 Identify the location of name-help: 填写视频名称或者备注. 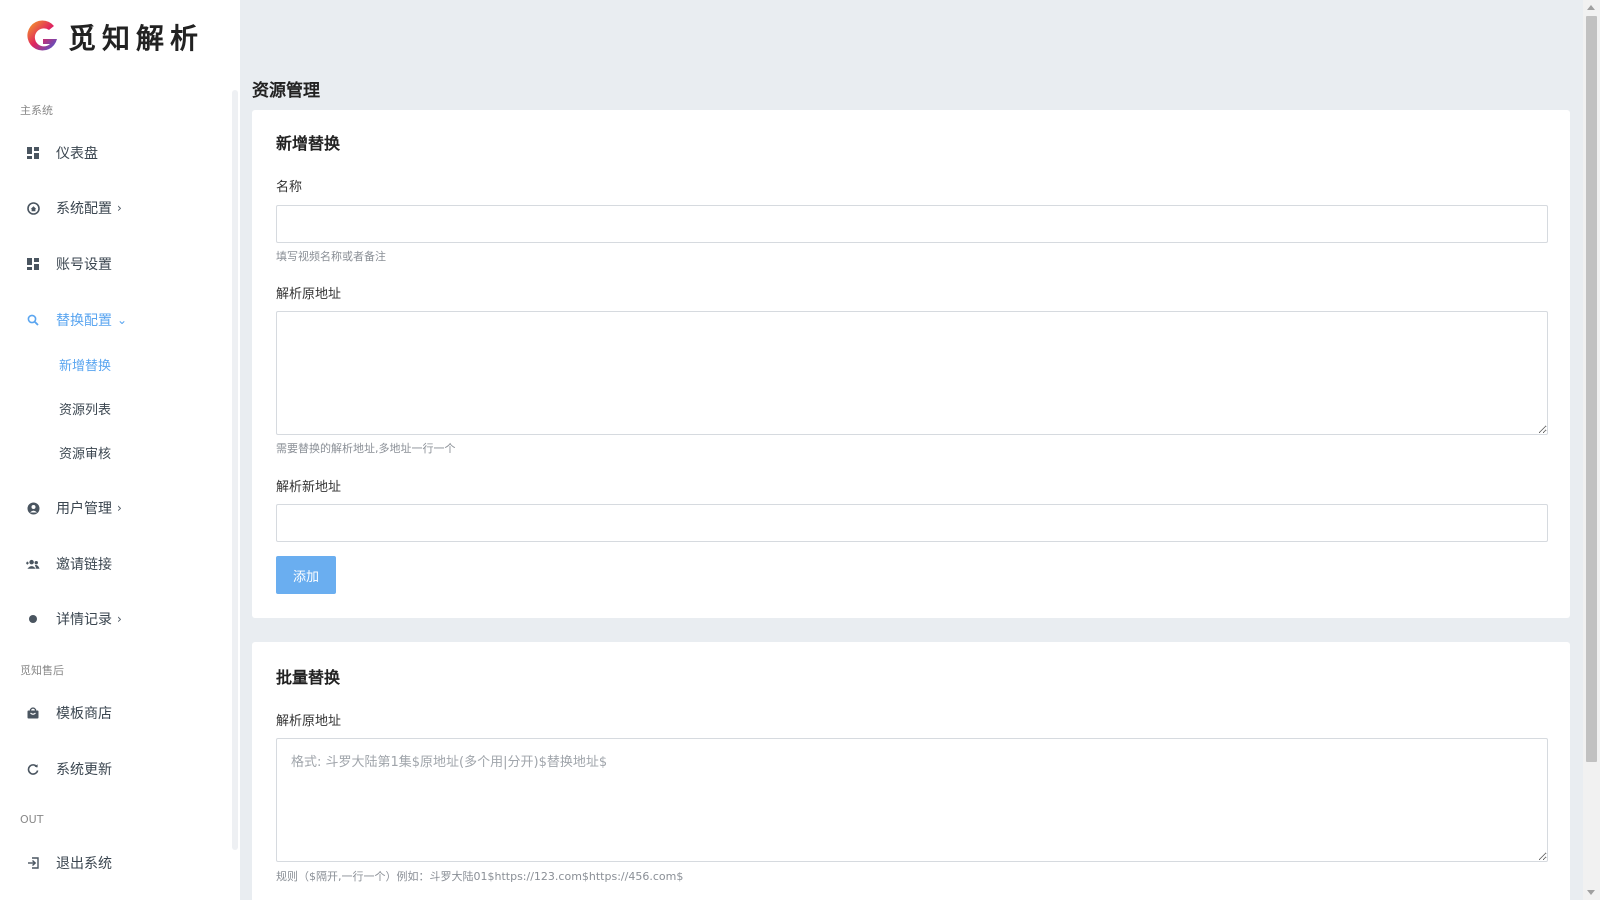
(331, 256).